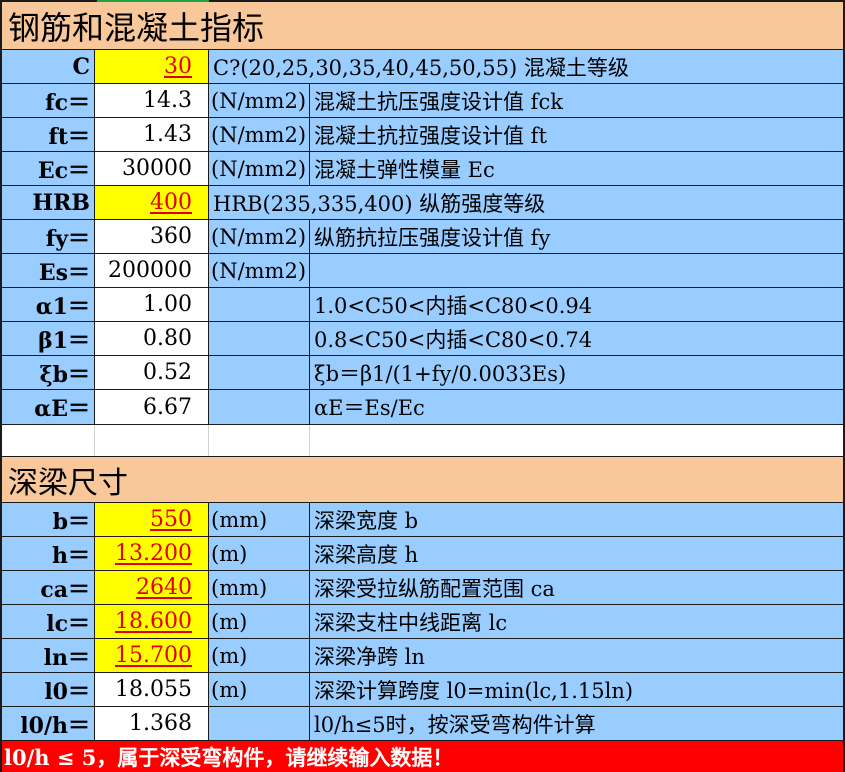  Describe the element at coordinates (47, 66) in the screenshot. I see `row-label: C` at that location.